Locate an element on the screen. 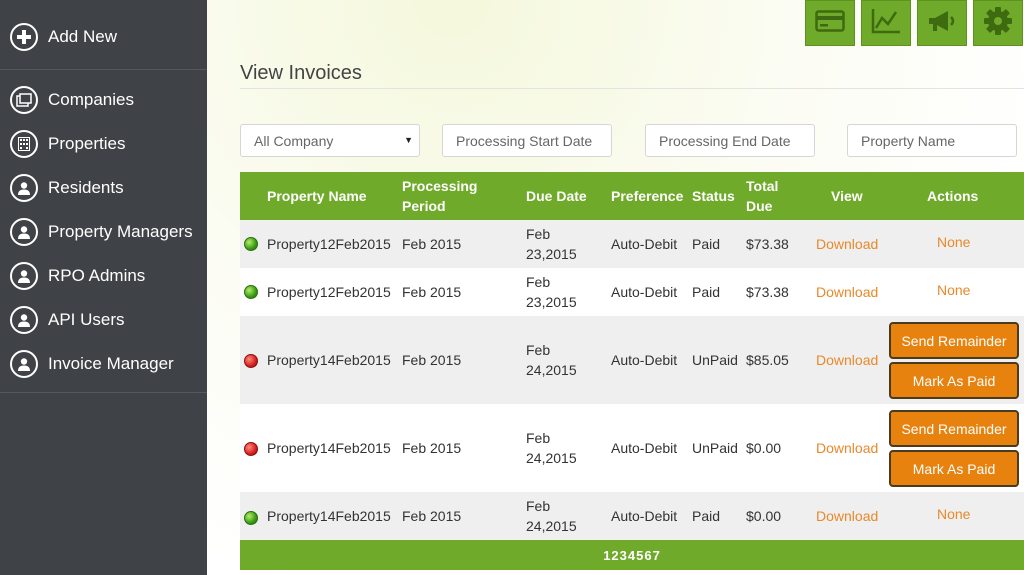 The image size is (1024, 575). header-total-due-line2: Due is located at coordinates (759, 206).